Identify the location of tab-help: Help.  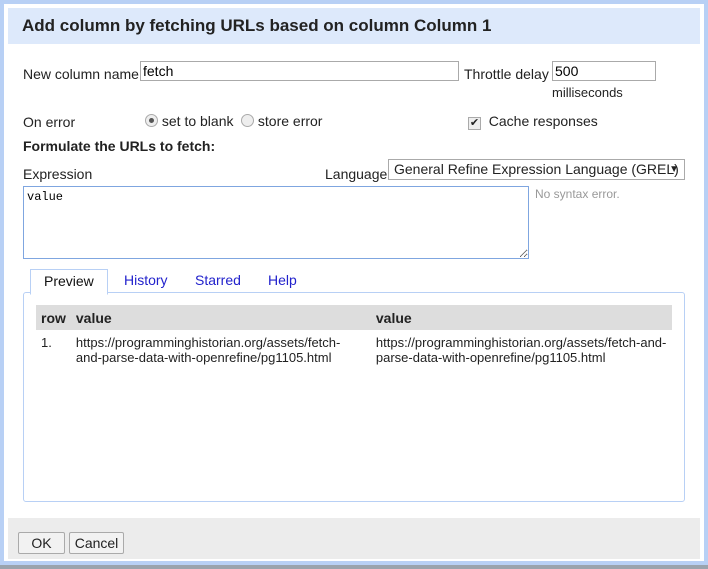
(282, 281).